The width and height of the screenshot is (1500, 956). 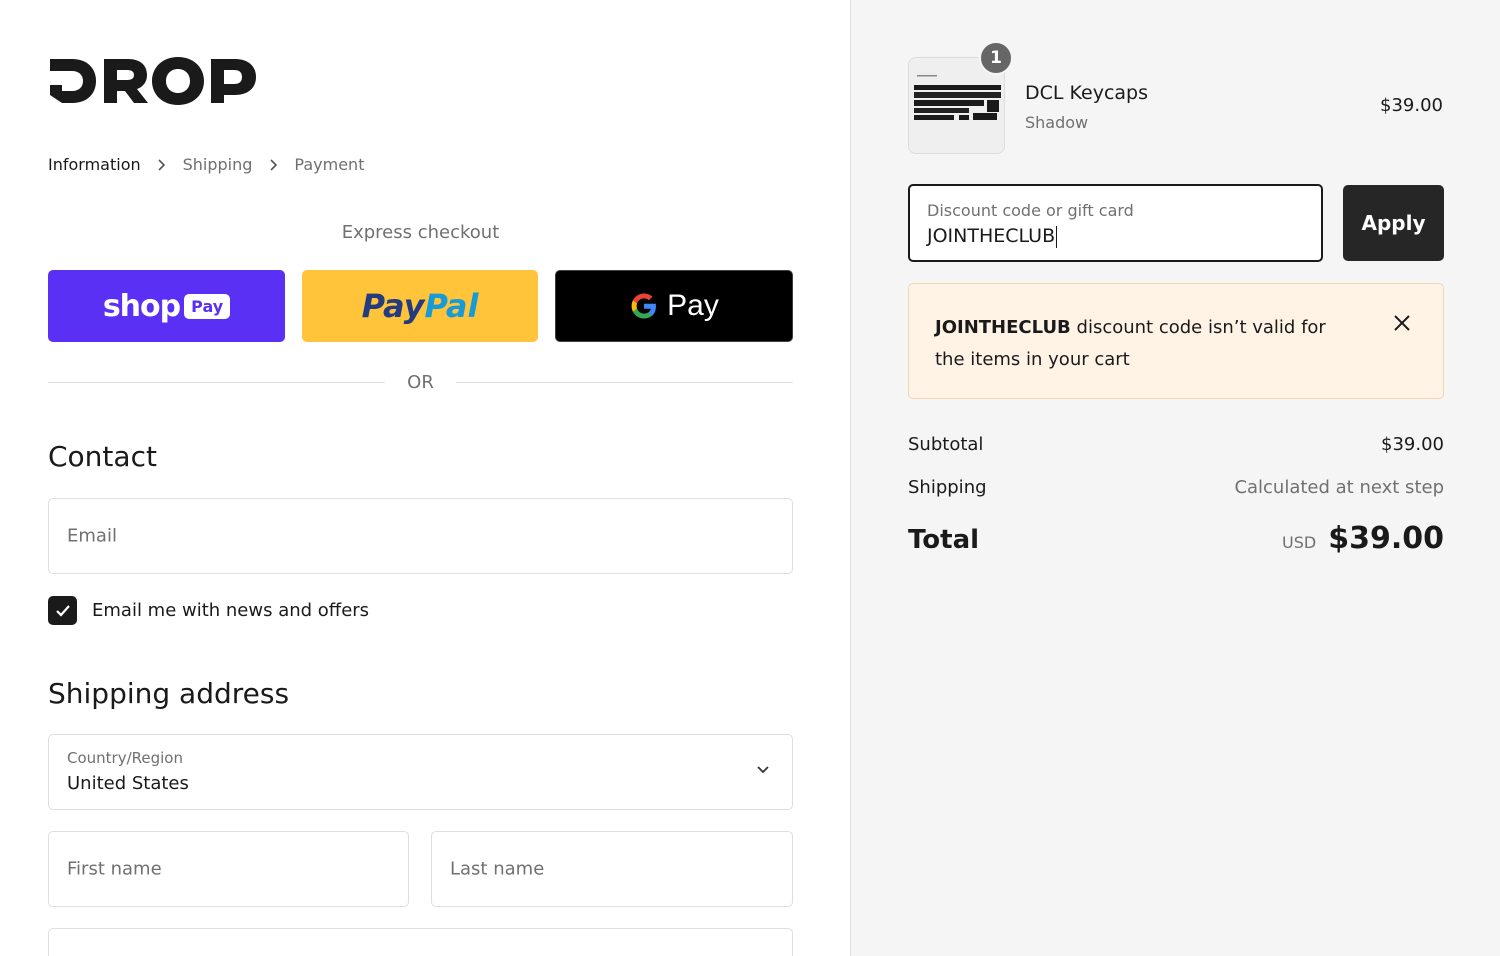 I want to click on product-variant: Shadow, so click(x=1057, y=122).